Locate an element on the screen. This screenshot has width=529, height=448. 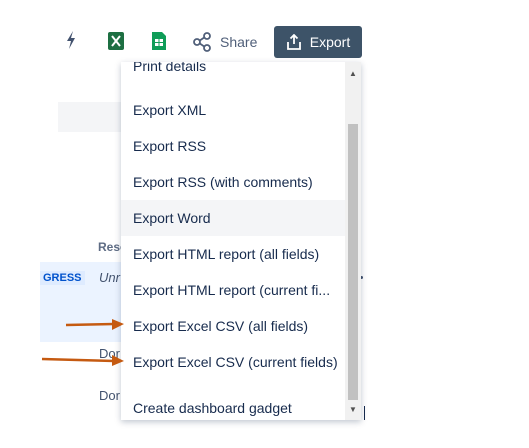
menu-item-export-xml: Export XML is located at coordinates (233, 110).